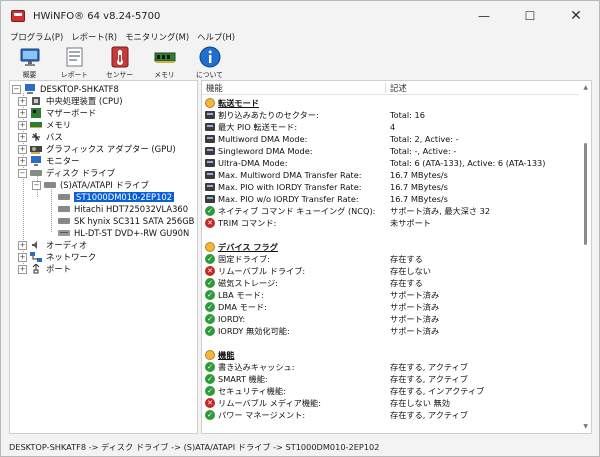 This screenshot has width=600, height=457. I want to click on menu-help: ヘルプ(H), so click(216, 37).